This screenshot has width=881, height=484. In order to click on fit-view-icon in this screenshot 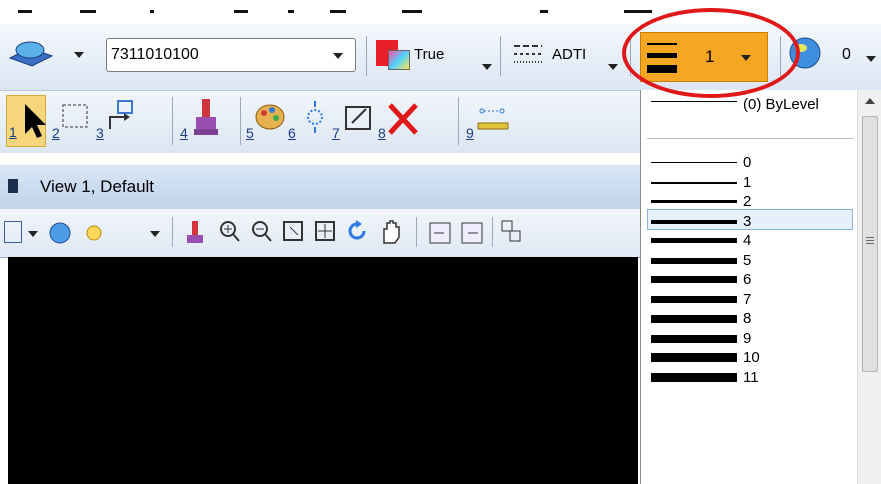, I will do `click(326, 233)`.